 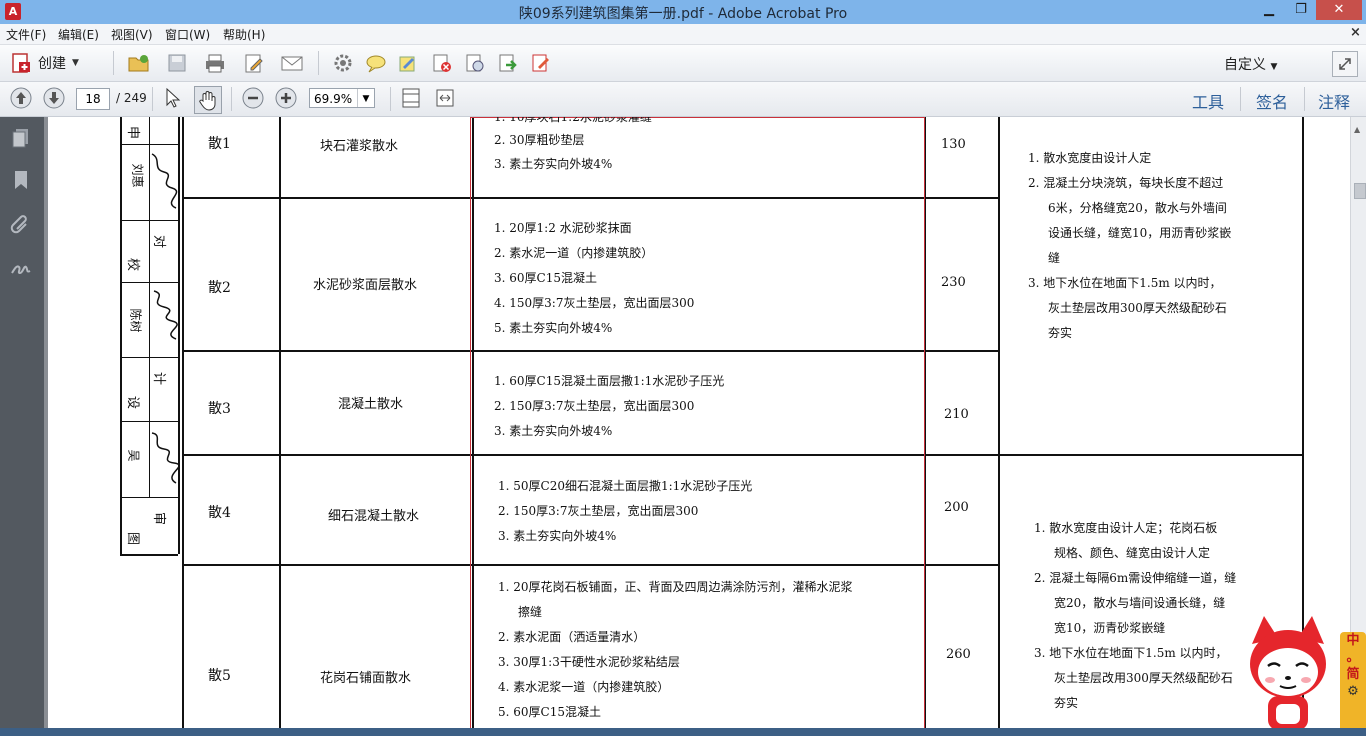 What do you see at coordinates (93, 99) in the screenshot?
I see `page-number-input: 18` at bounding box center [93, 99].